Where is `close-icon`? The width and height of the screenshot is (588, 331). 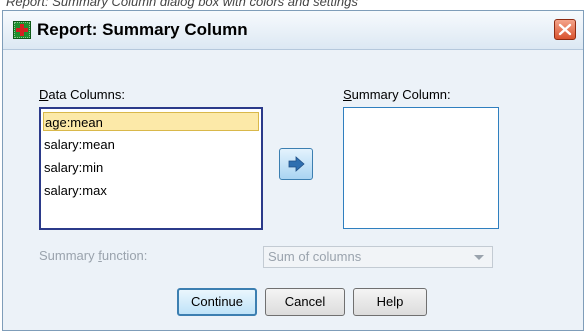 close-icon is located at coordinates (565, 29).